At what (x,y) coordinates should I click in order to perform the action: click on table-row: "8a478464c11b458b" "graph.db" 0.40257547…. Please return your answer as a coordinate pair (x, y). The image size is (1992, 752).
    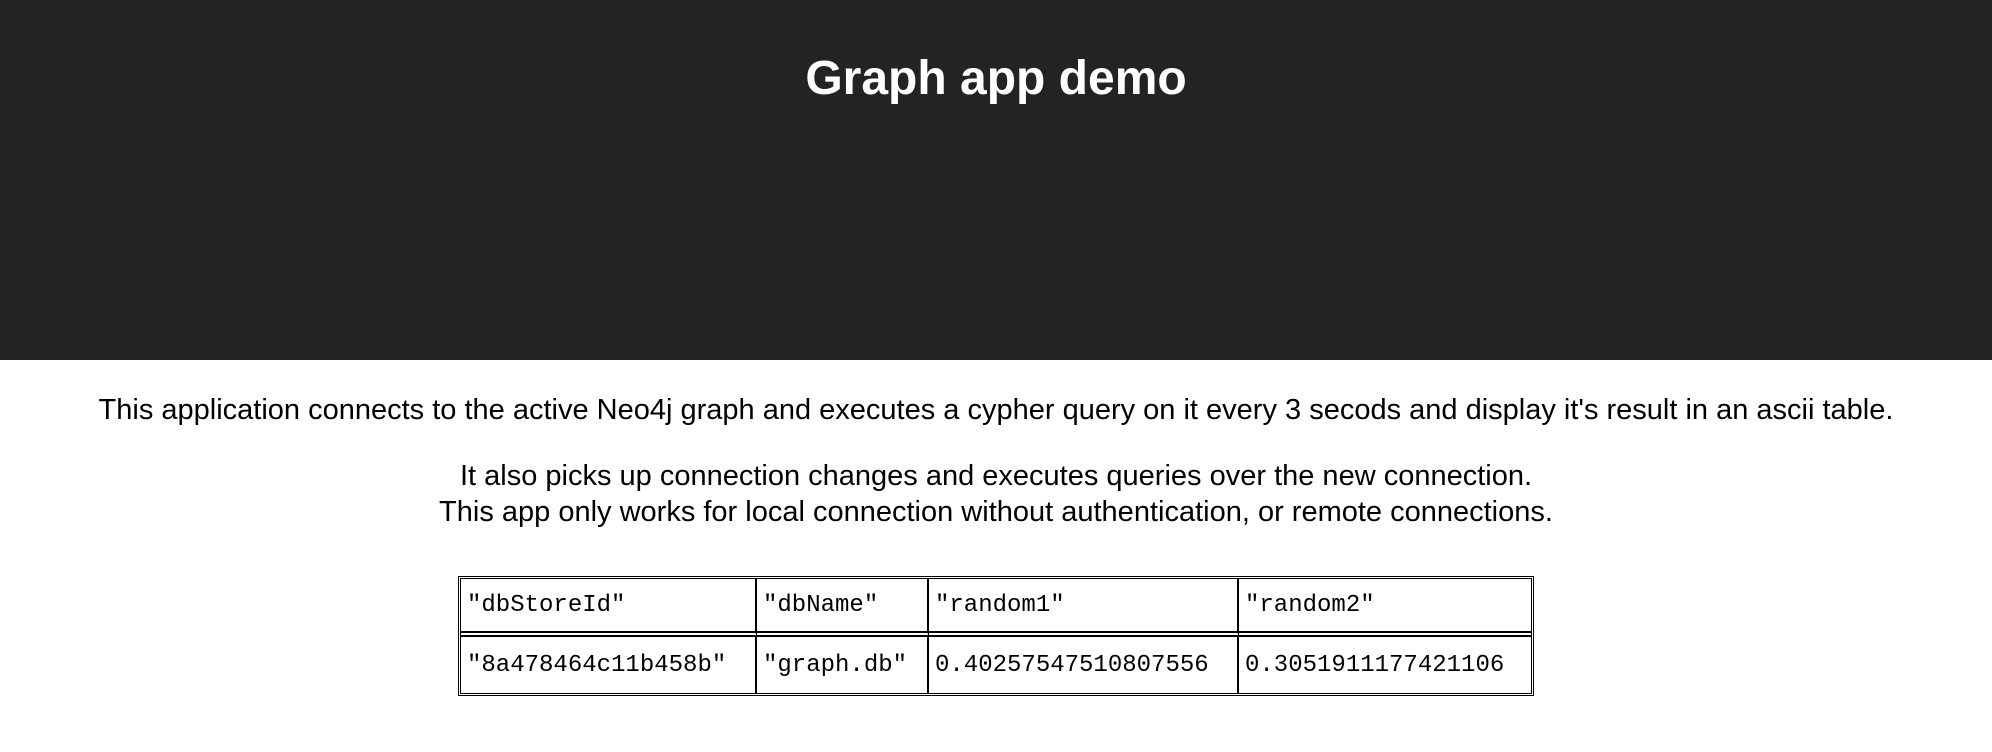
    Looking at the image, I should click on (996, 665).